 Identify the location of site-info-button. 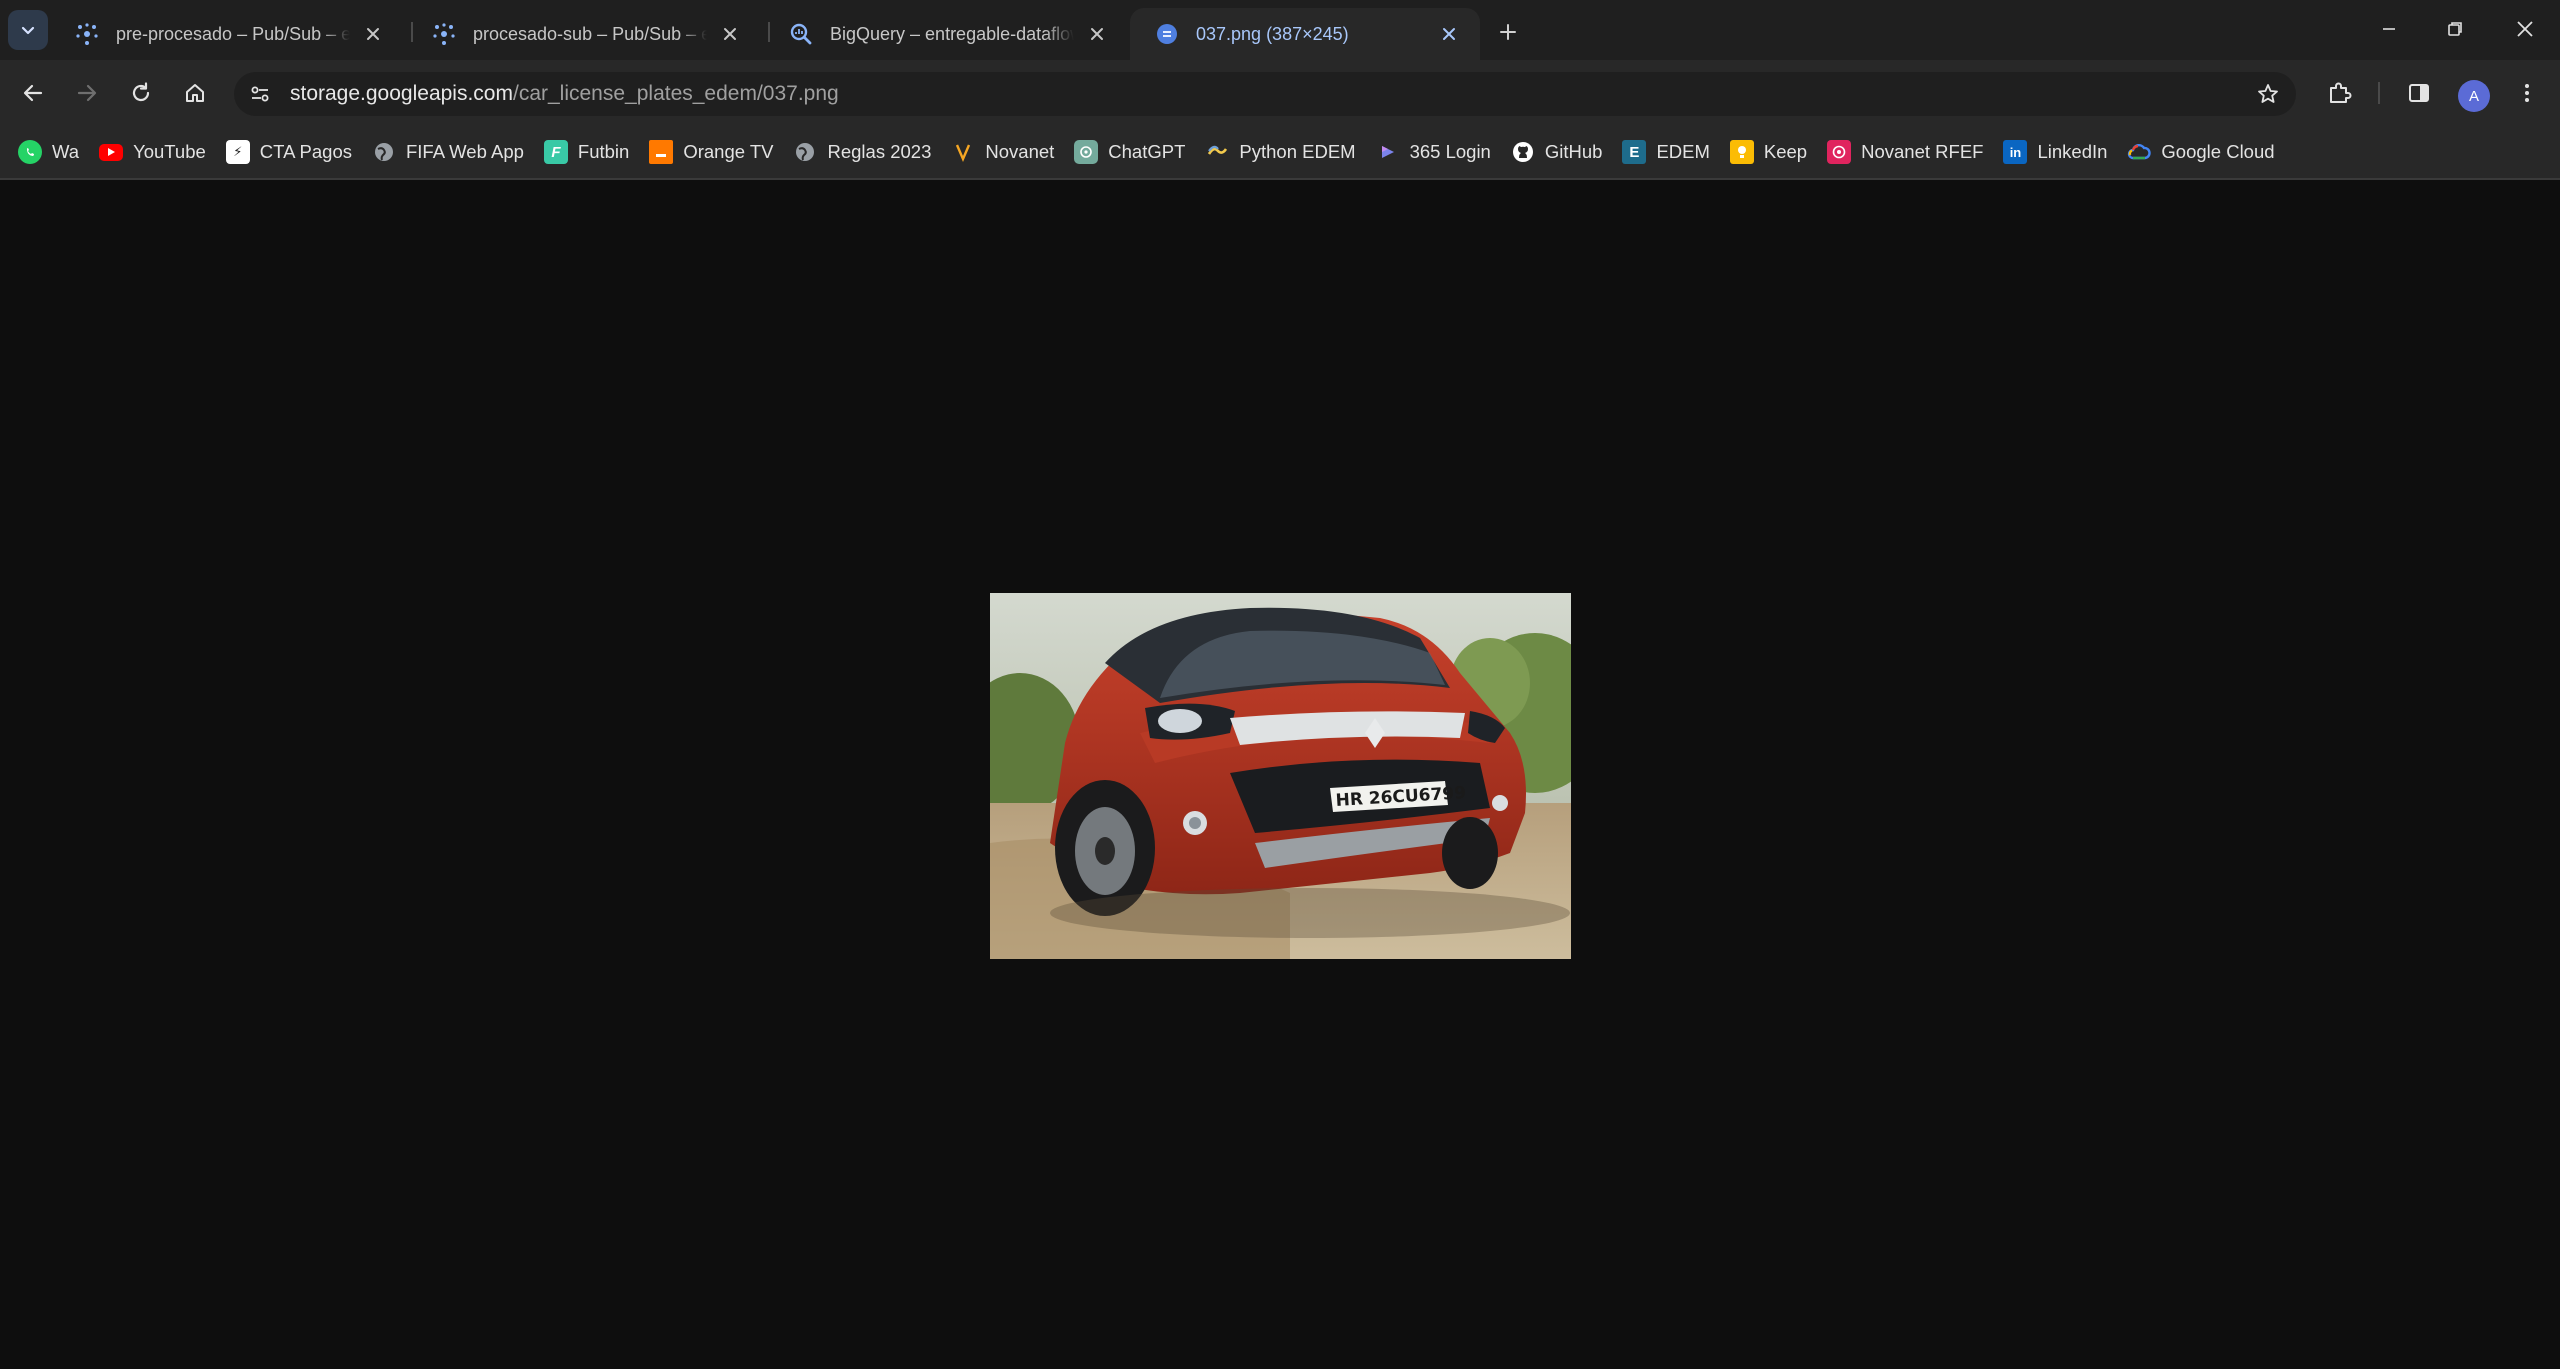
(260, 94).